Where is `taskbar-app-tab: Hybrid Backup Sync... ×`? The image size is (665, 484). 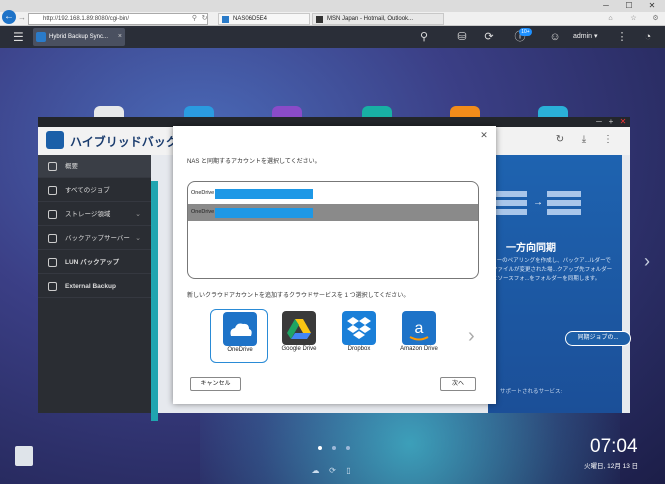
taskbar-app-tab: Hybrid Backup Sync... × is located at coordinates (79, 37).